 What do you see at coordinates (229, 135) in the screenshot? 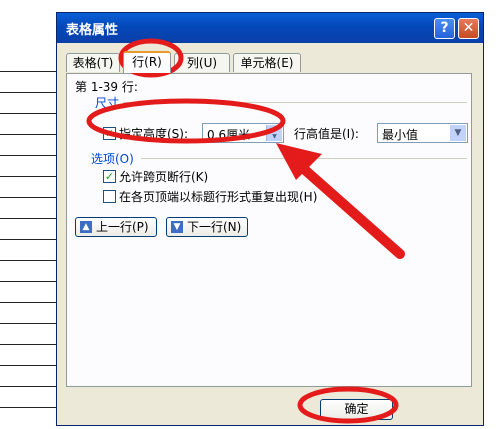
I see `height-value: 0.6厘米` at bounding box center [229, 135].